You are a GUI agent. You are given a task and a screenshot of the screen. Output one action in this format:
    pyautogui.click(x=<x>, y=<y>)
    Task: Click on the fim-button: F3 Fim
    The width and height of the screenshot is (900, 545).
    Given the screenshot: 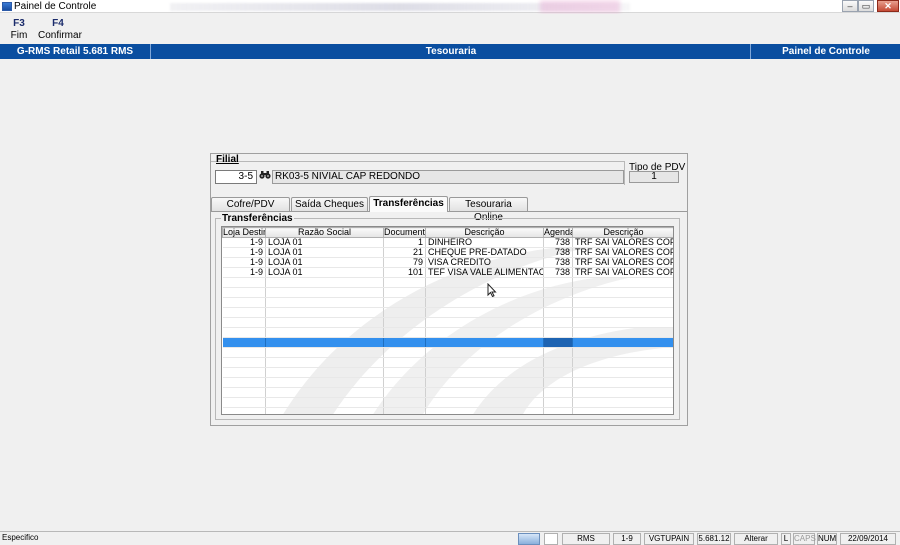 What is the action you would take?
    pyautogui.click(x=19, y=30)
    